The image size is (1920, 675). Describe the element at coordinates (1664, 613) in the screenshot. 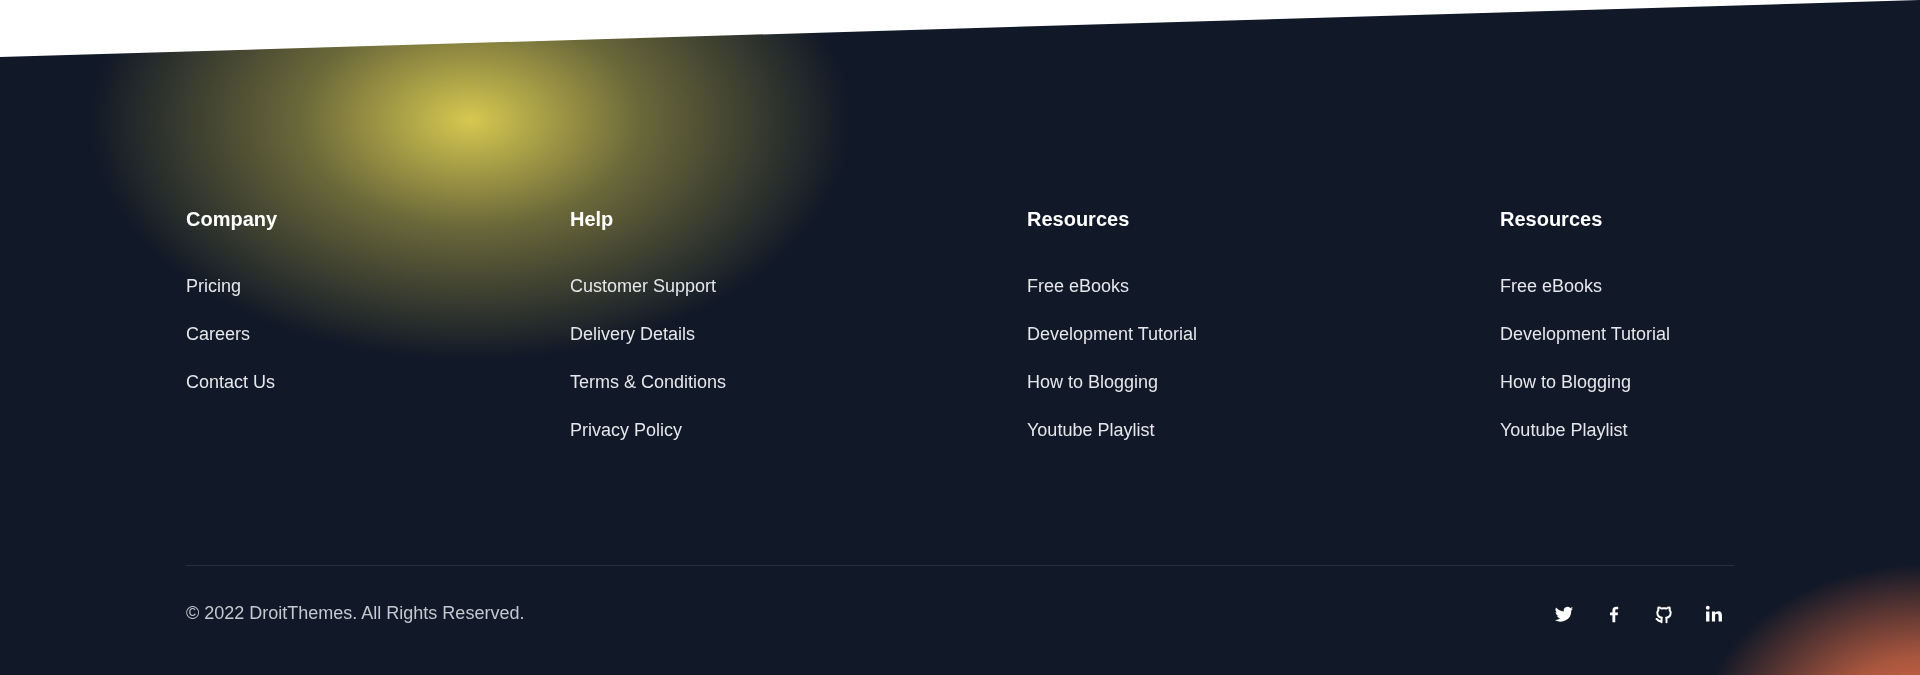

I see `github-icon` at that location.